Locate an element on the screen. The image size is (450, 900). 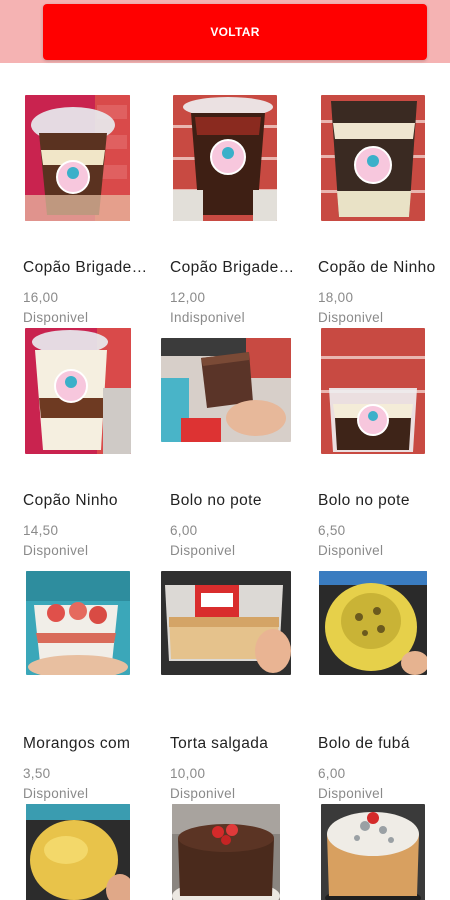
product-price: 12,00 is located at coordinates (188, 297).